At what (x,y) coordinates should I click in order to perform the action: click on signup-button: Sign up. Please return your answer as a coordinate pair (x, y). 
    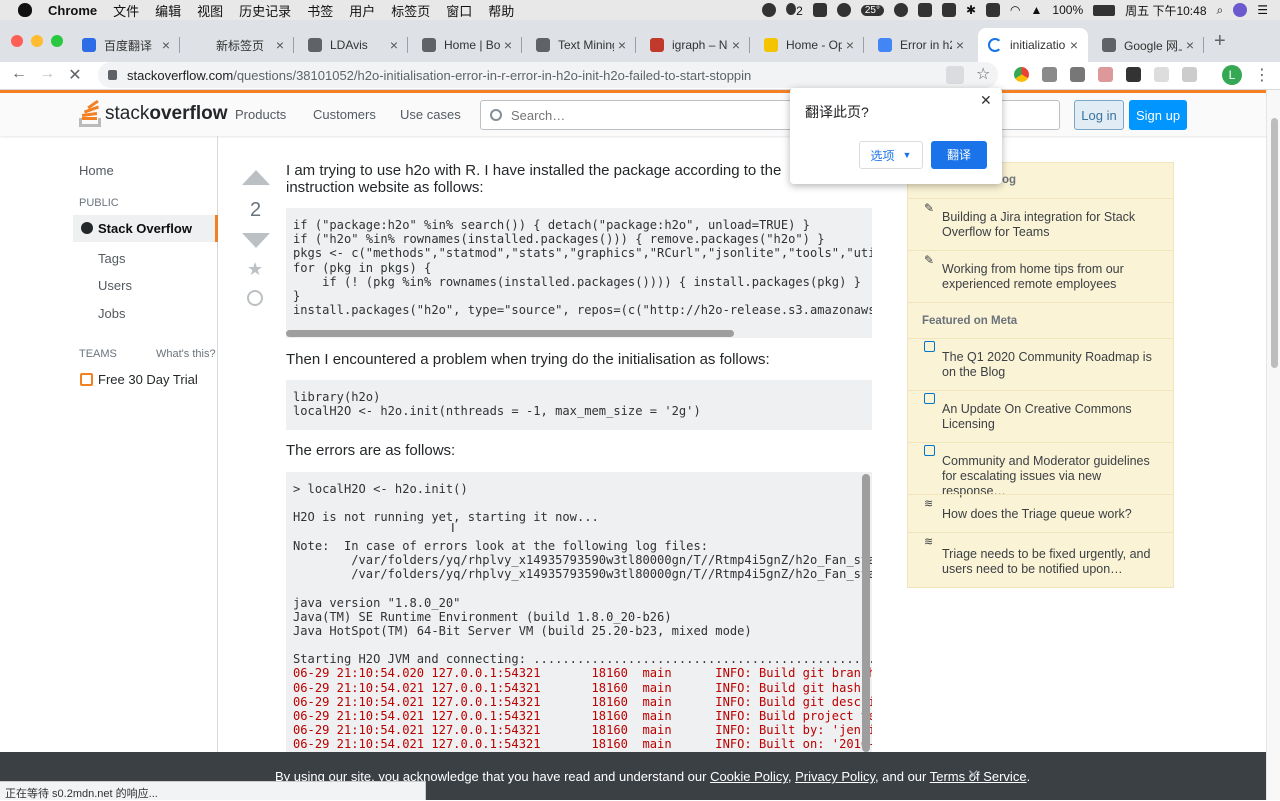
    Looking at the image, I should click on (1158, 115).